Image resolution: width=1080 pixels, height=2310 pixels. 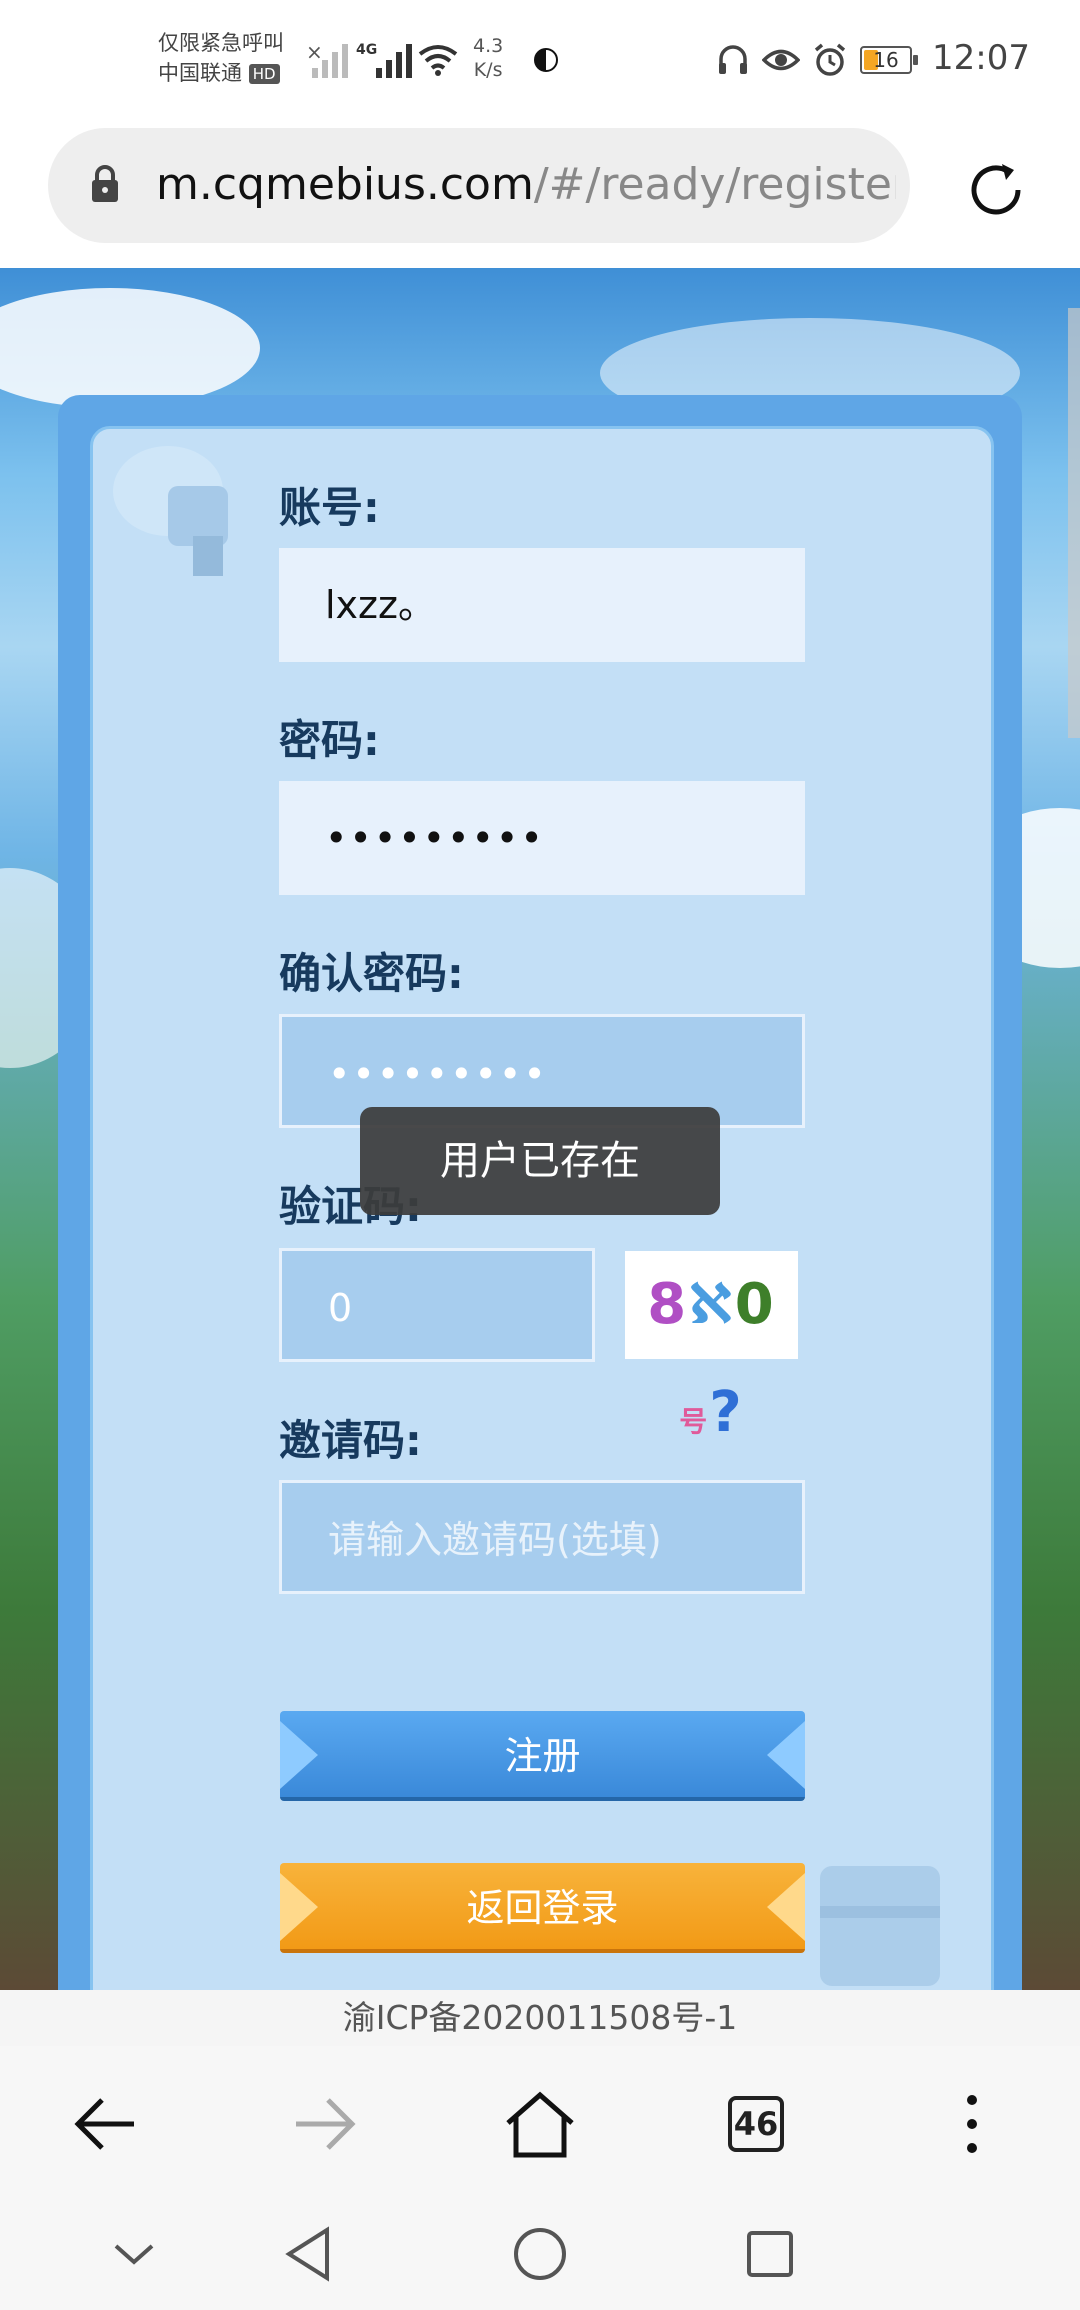 I want to click on captcha-char: ℵ, so click(x=711, y=1304).